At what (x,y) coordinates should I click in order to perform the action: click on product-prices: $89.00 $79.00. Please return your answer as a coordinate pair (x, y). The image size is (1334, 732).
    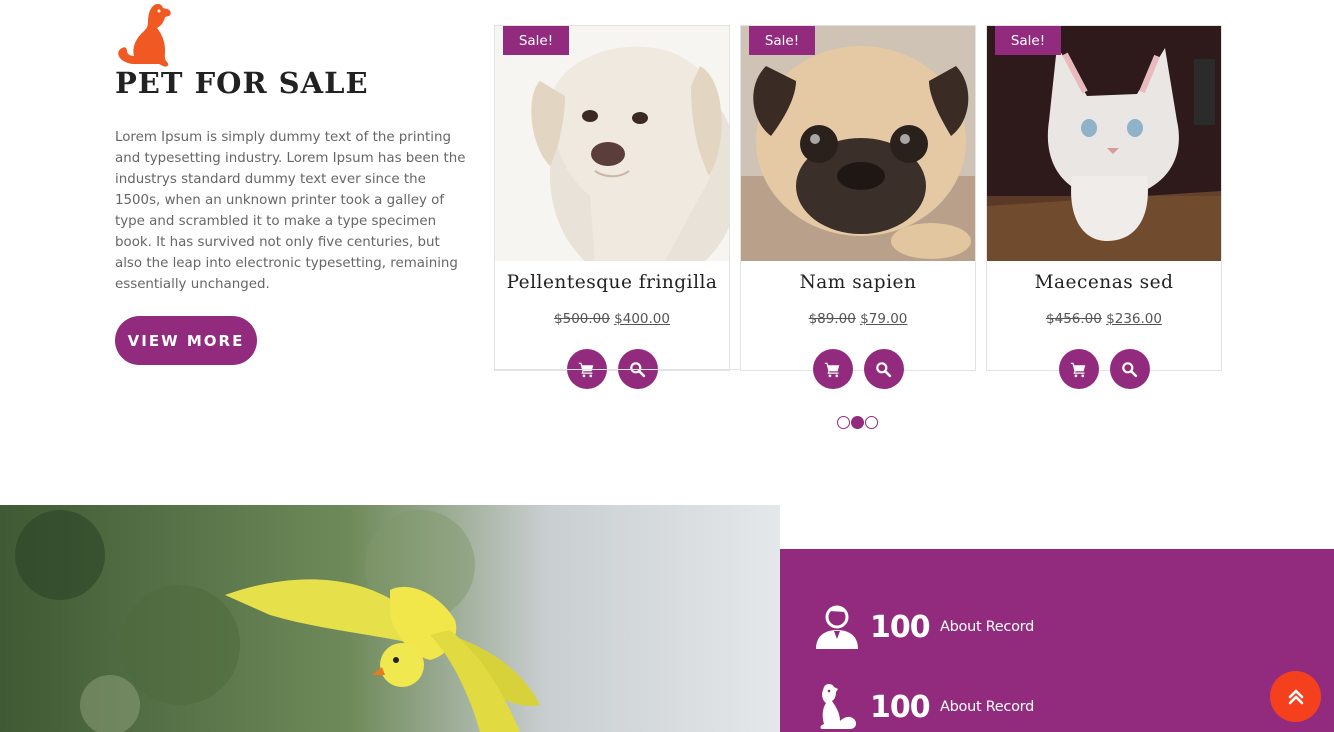
    Looking at the image, I should click on (858, 319).